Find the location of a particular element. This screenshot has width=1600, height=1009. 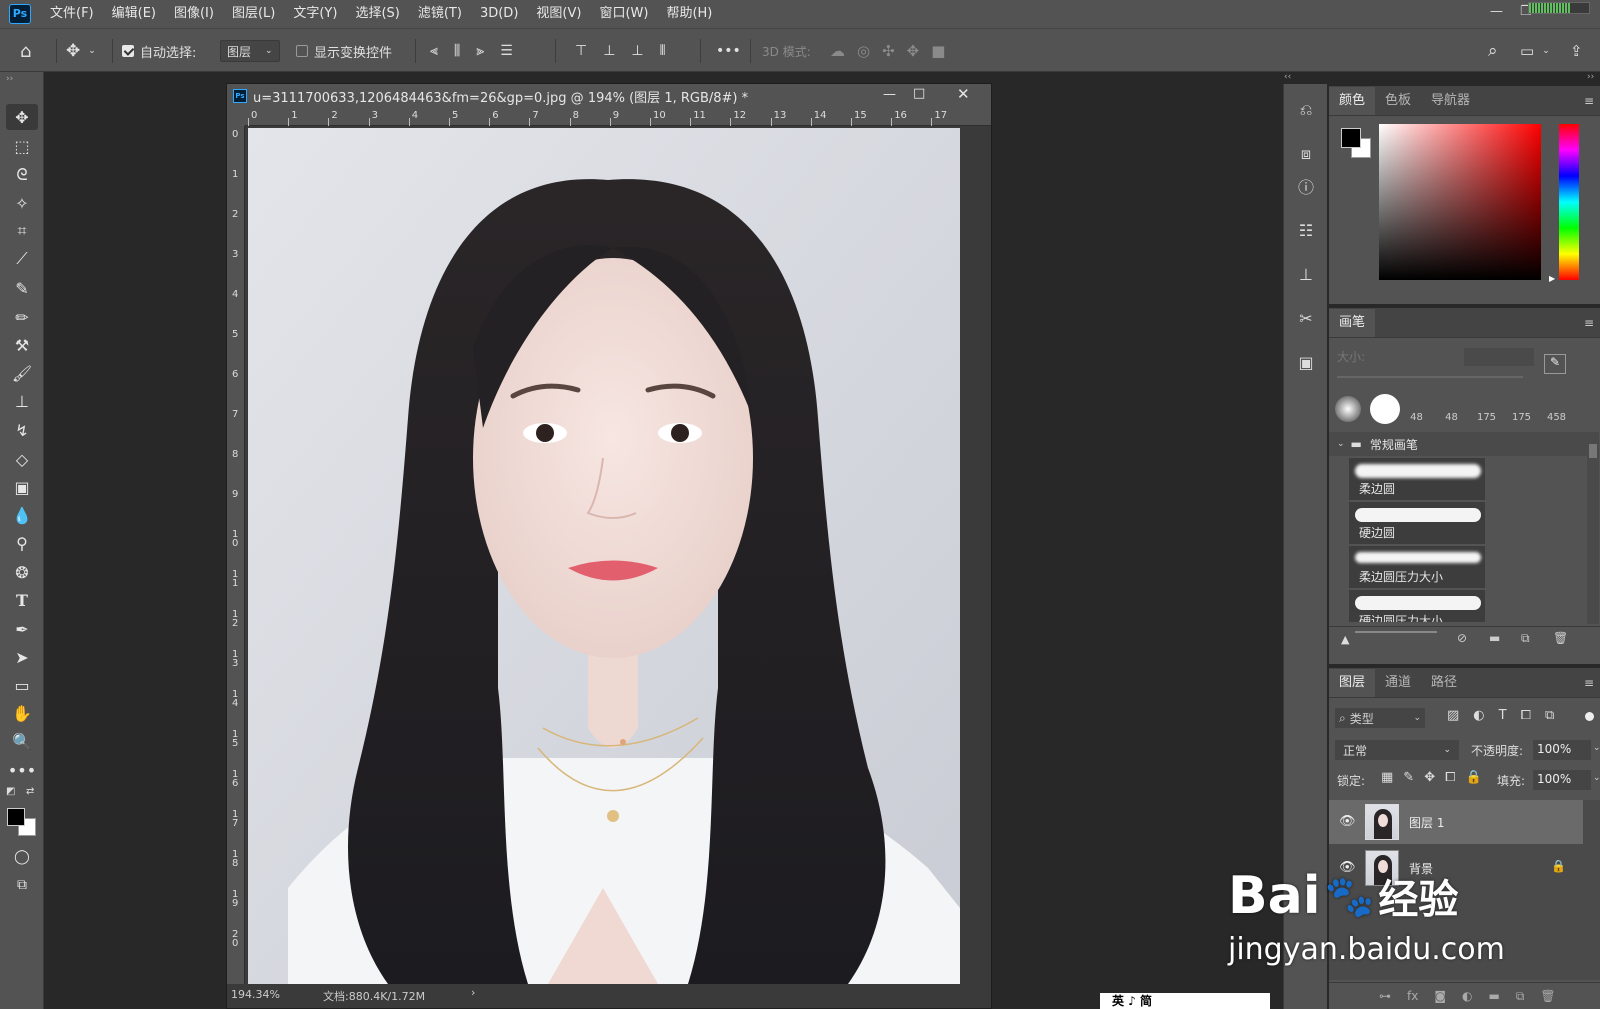

more-options-button: ••• is located at coordinates (728, 51).